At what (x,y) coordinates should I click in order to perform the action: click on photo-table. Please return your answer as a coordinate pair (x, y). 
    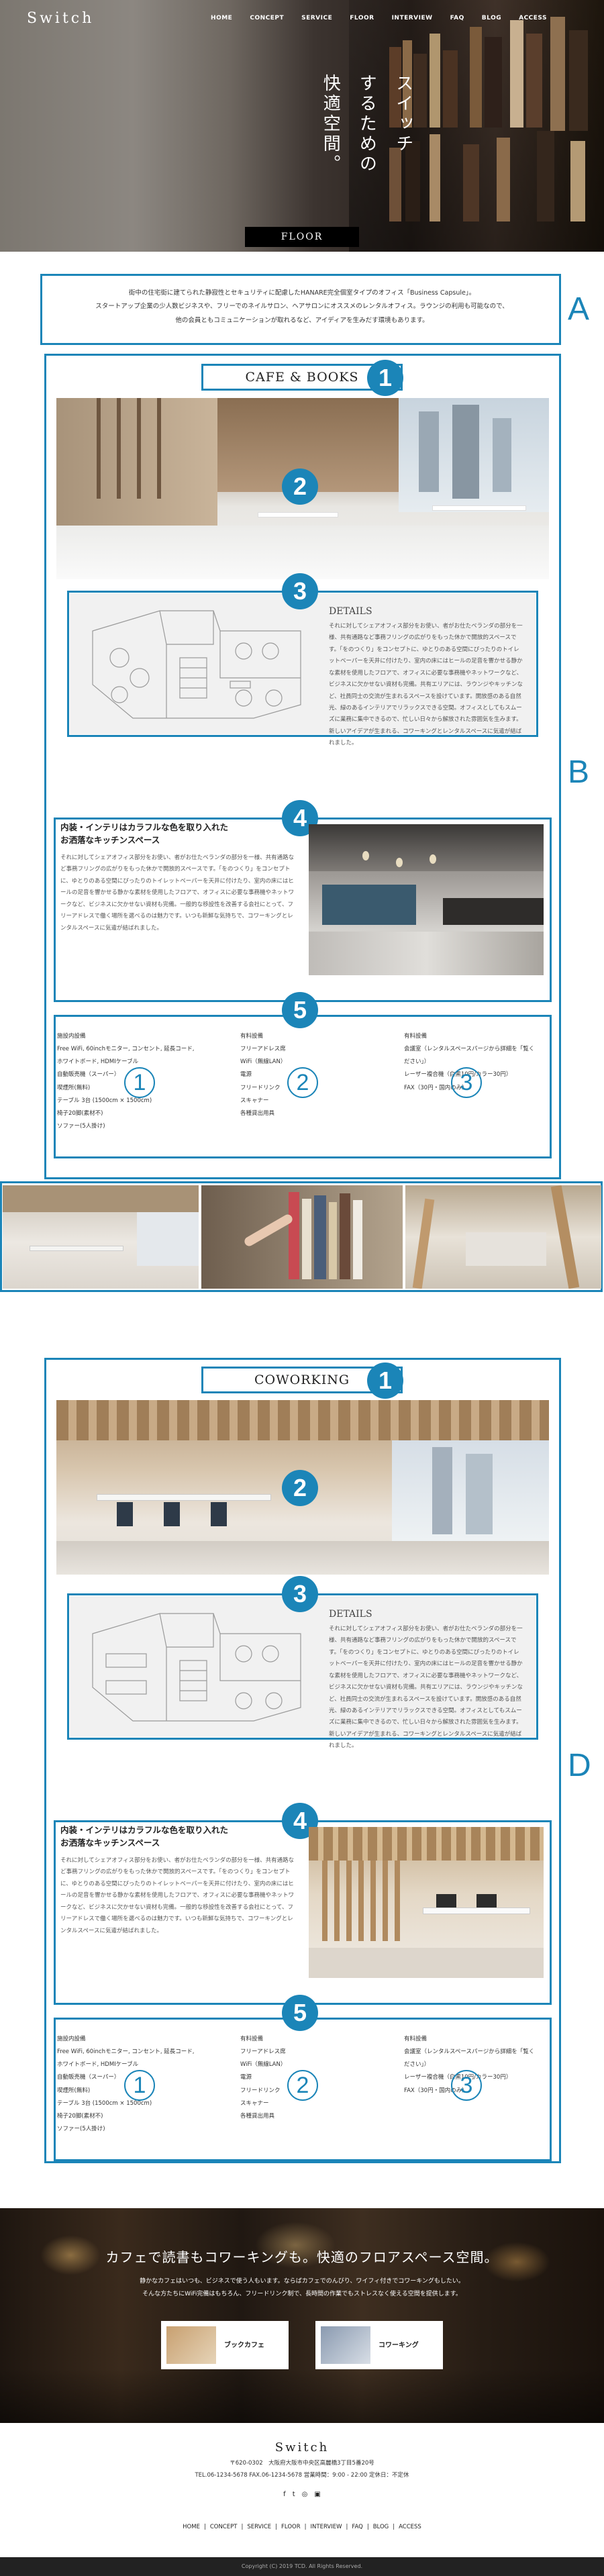
    Looking at the image, I should click on (298, 514).